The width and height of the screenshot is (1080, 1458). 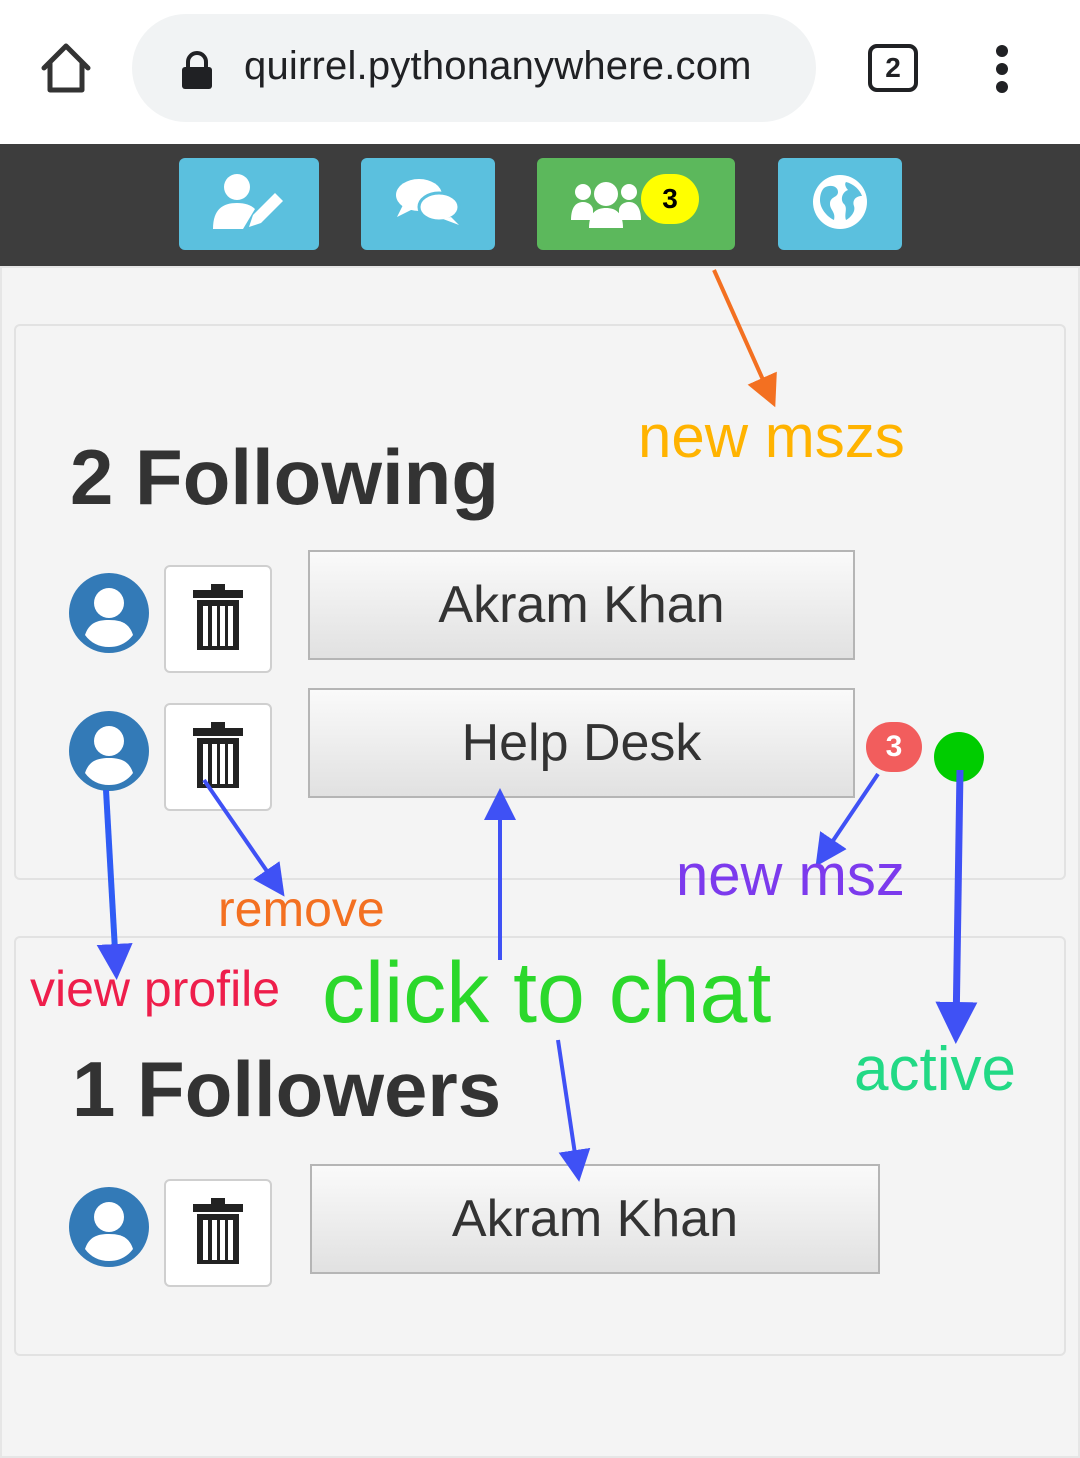 I want to click on more-vert-icon, so click(x=1002, y=69).